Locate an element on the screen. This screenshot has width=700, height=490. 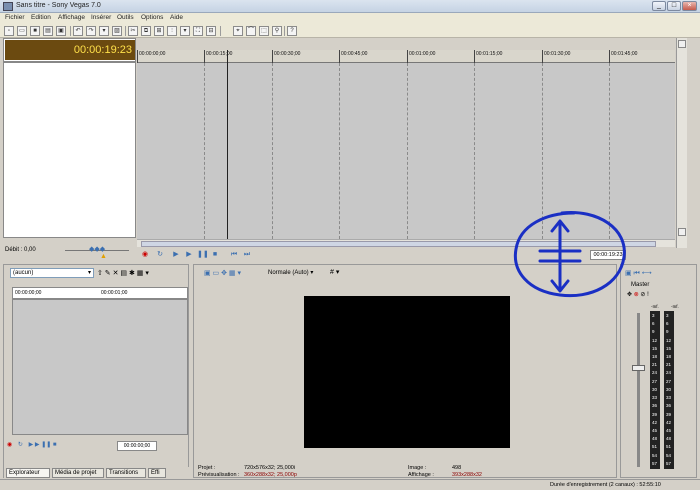
preview-toolbar-icons: ▣ ▭ ✥ ▦ ▾ is located at coordinates (222, 273).